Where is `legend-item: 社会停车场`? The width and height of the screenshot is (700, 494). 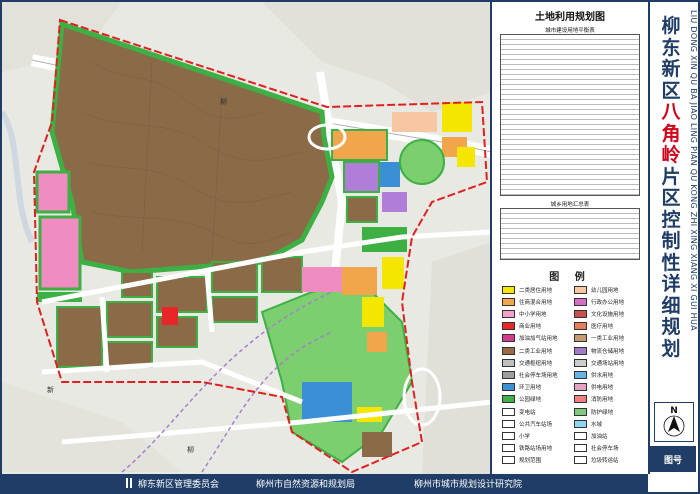 legend-item: 社会停车场 is located at coordinates (596, 448).